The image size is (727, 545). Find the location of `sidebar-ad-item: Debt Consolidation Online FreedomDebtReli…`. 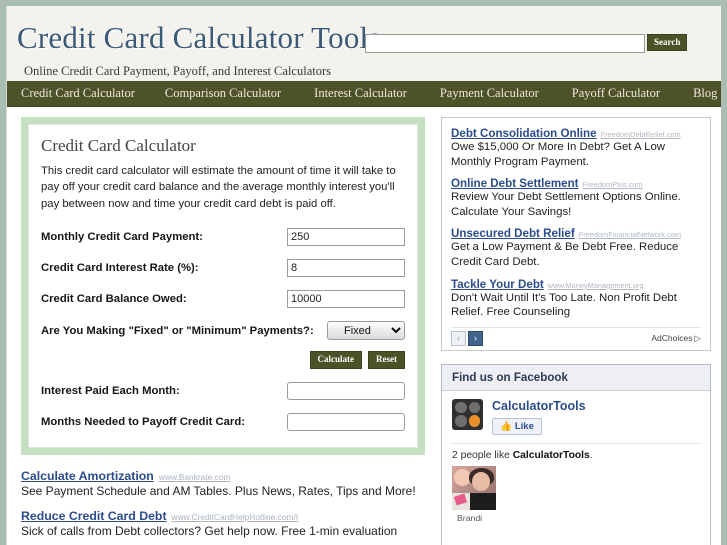

sidebar-ad-item: Debt Consolidation Online FreedomDebtReli… is located at coordinates (576, 147).